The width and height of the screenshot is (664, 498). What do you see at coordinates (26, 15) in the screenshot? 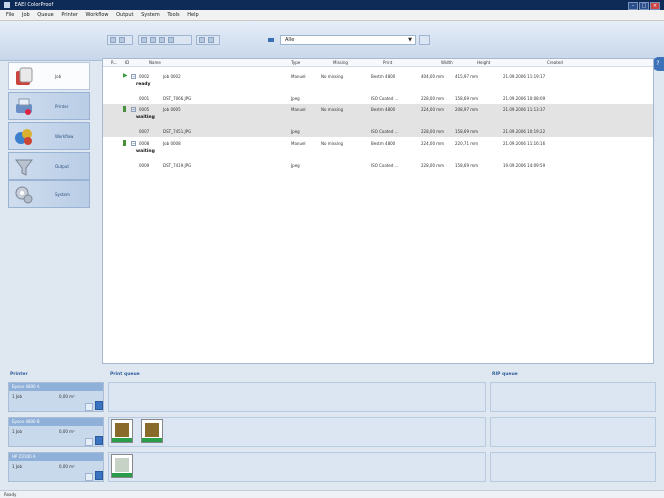
I see `menu-job: Job` at bounding box center [26, 15].